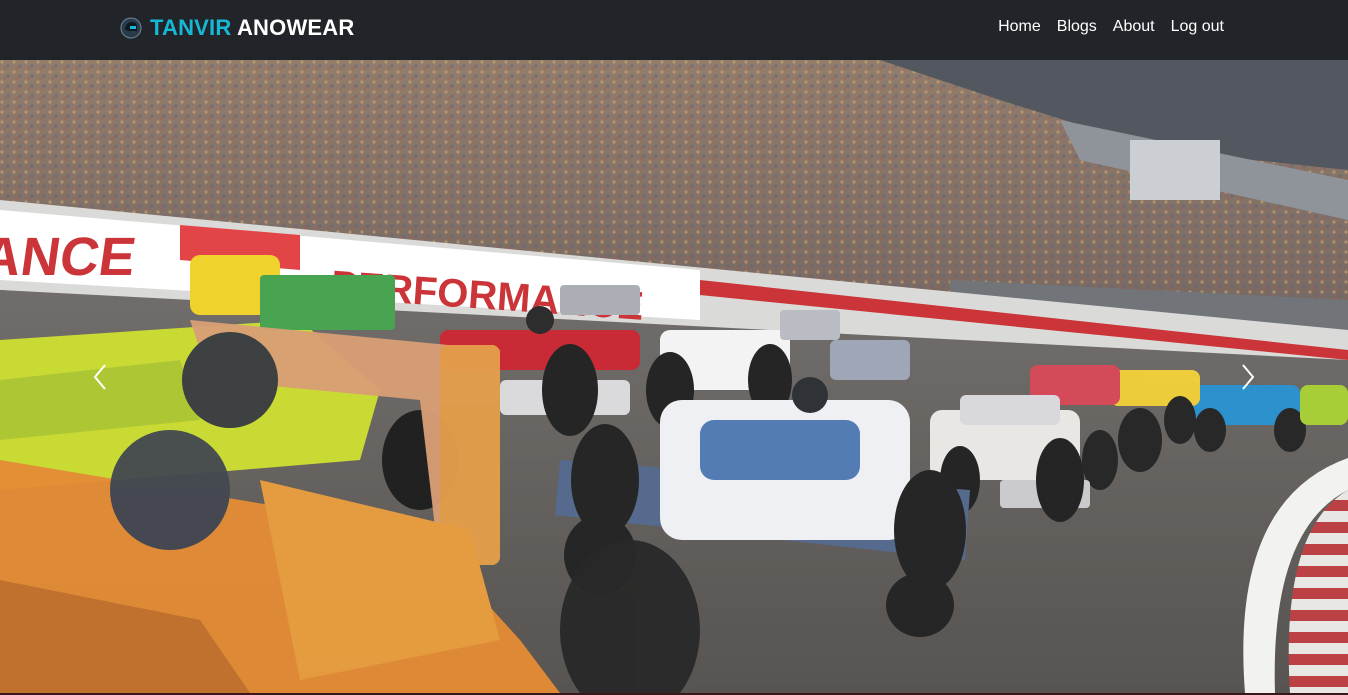 The height and width of the screenshot is (695, 1348). I want to click on brand-name: TANVIR ANOWEAR, so click(252, 28).